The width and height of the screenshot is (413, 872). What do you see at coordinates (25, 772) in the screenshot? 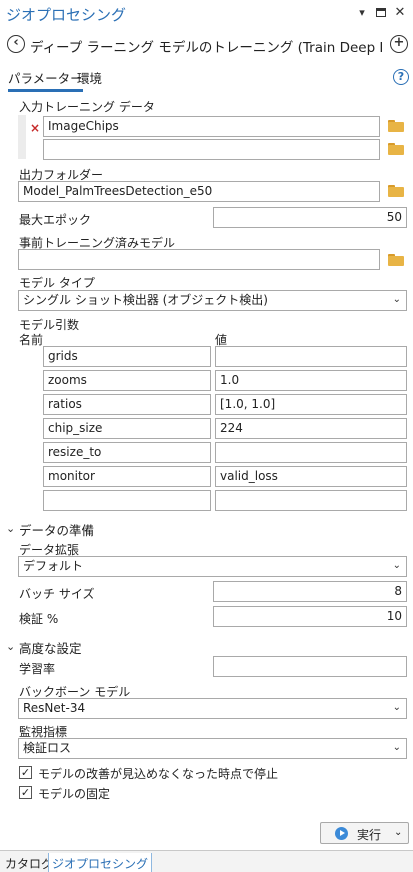
I see `stop-early-checkbox: ✓` at bounding box center [25, 772].